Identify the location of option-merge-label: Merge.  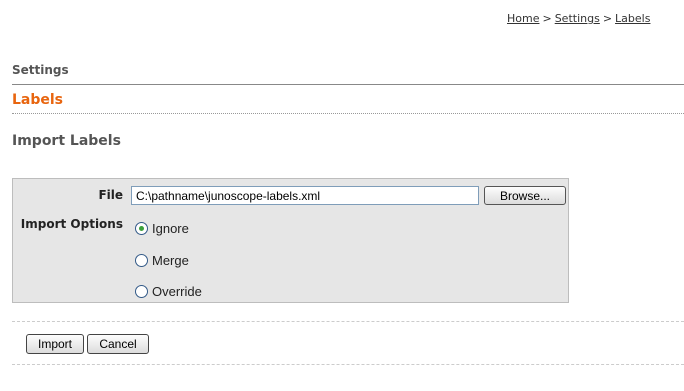
(170, 260).